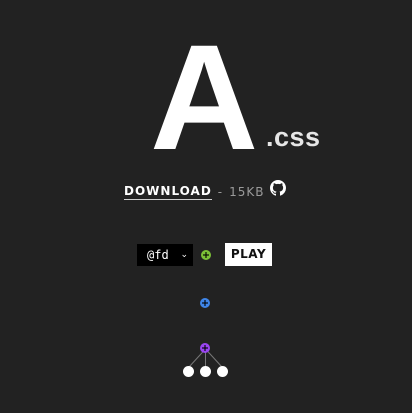 Image resolution: width=412 pixels, height=413 pixels. I want to click on play-button: PLAY, so click(248, 254).